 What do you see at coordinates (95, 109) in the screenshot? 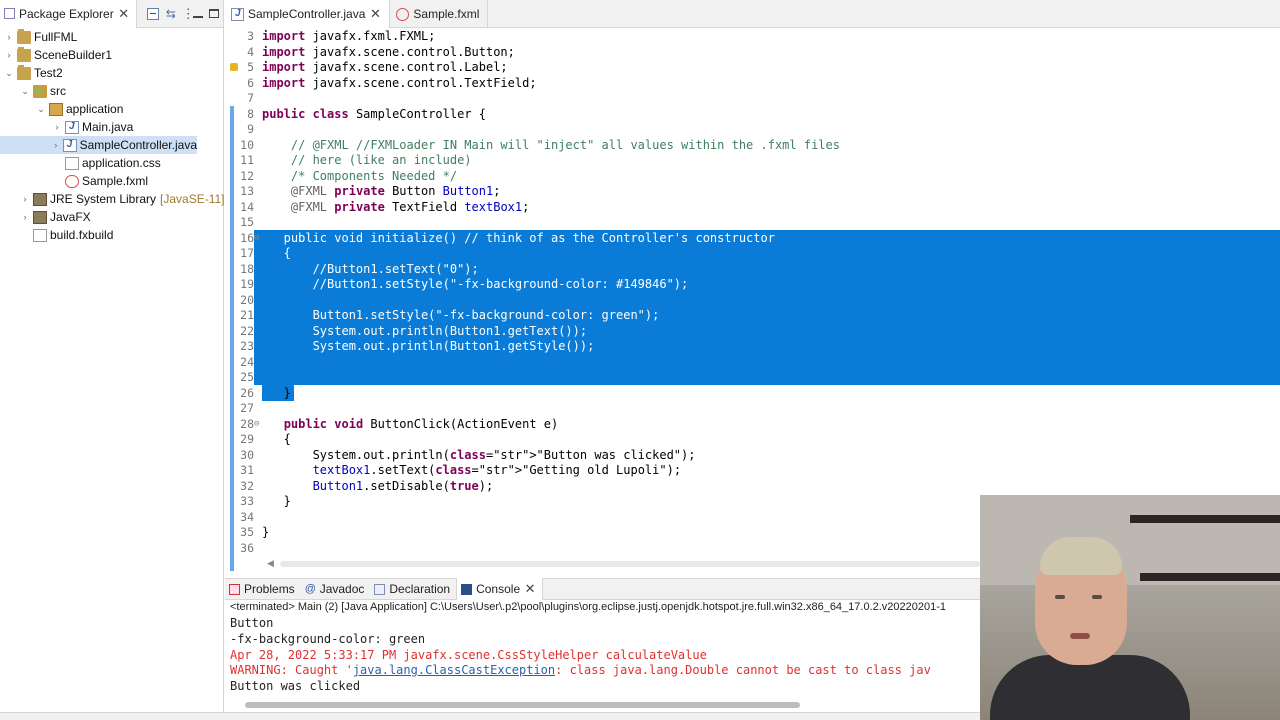
I see `tree-item-label: application` at bounding box center [95, 109].